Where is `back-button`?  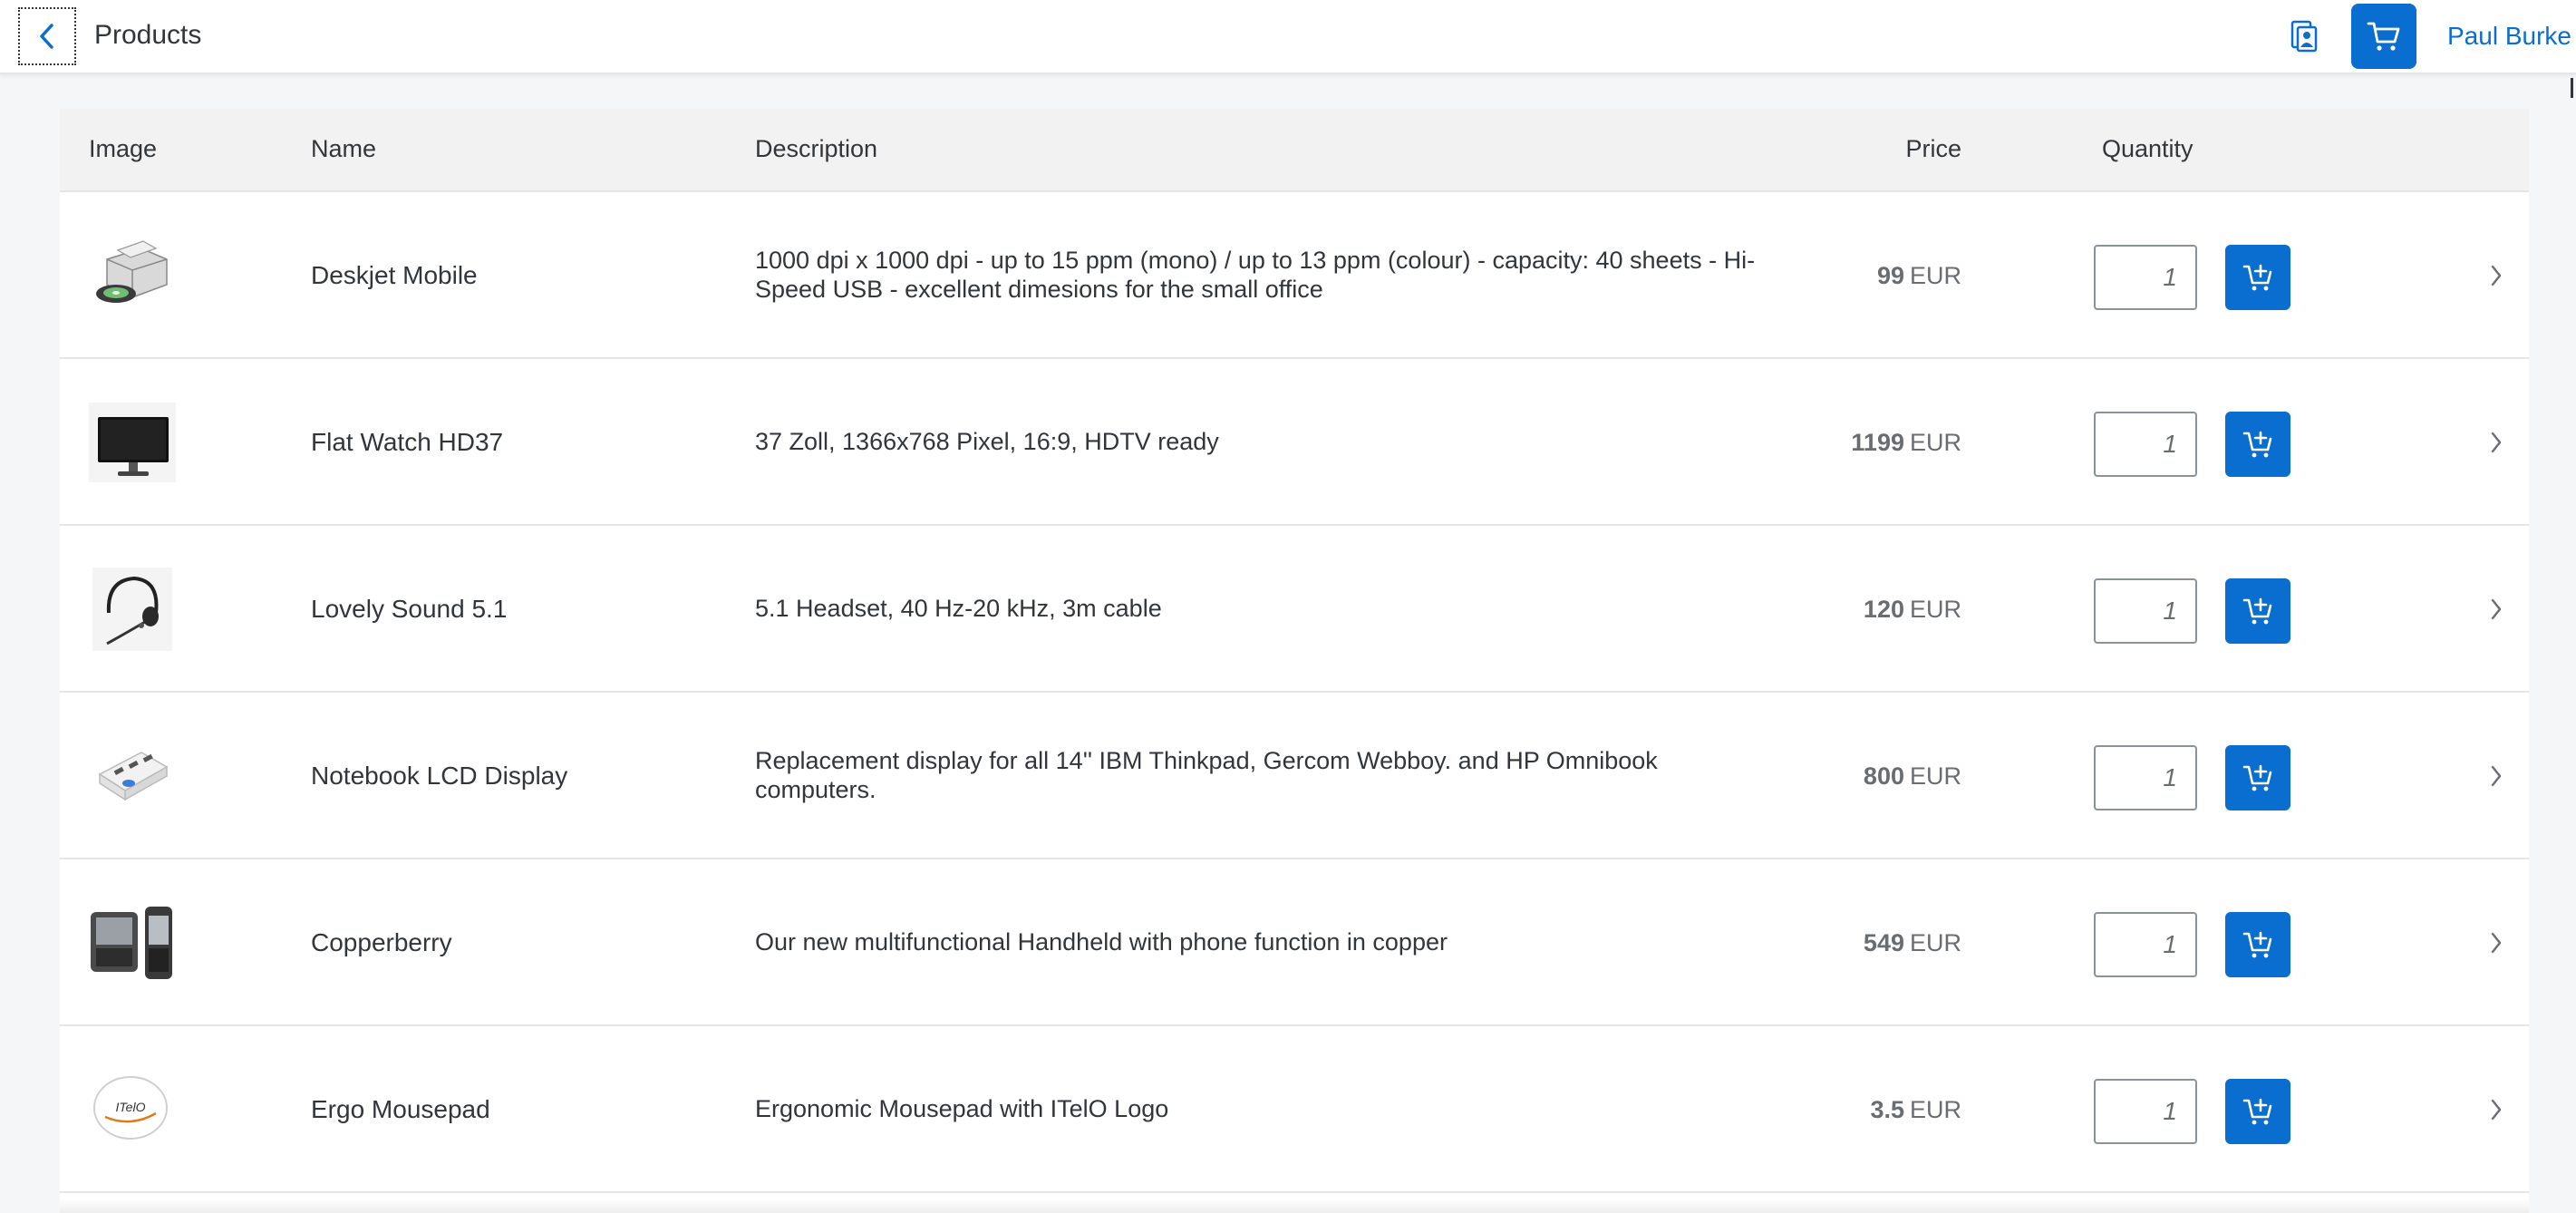
back-button is located at coordinates (47, 36).